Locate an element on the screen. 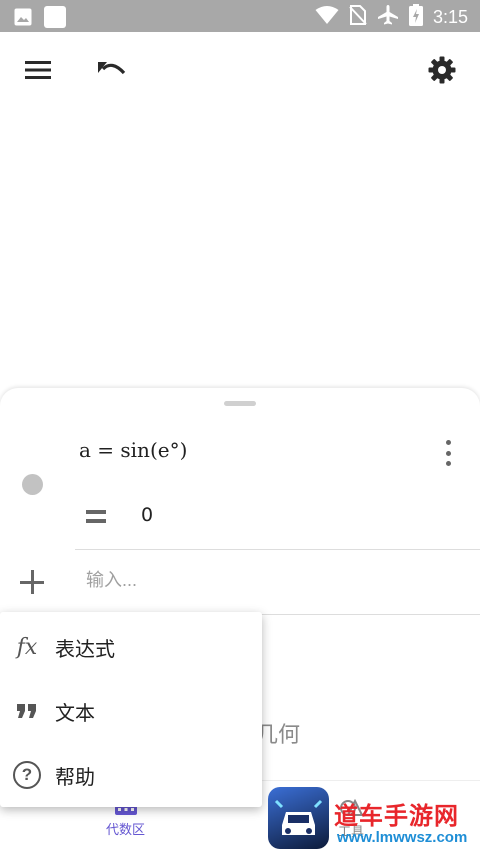 The height and width of the screenshot is (853, 480). algebra-expression: a = sin(e°) is located at coordinates (133, 450).